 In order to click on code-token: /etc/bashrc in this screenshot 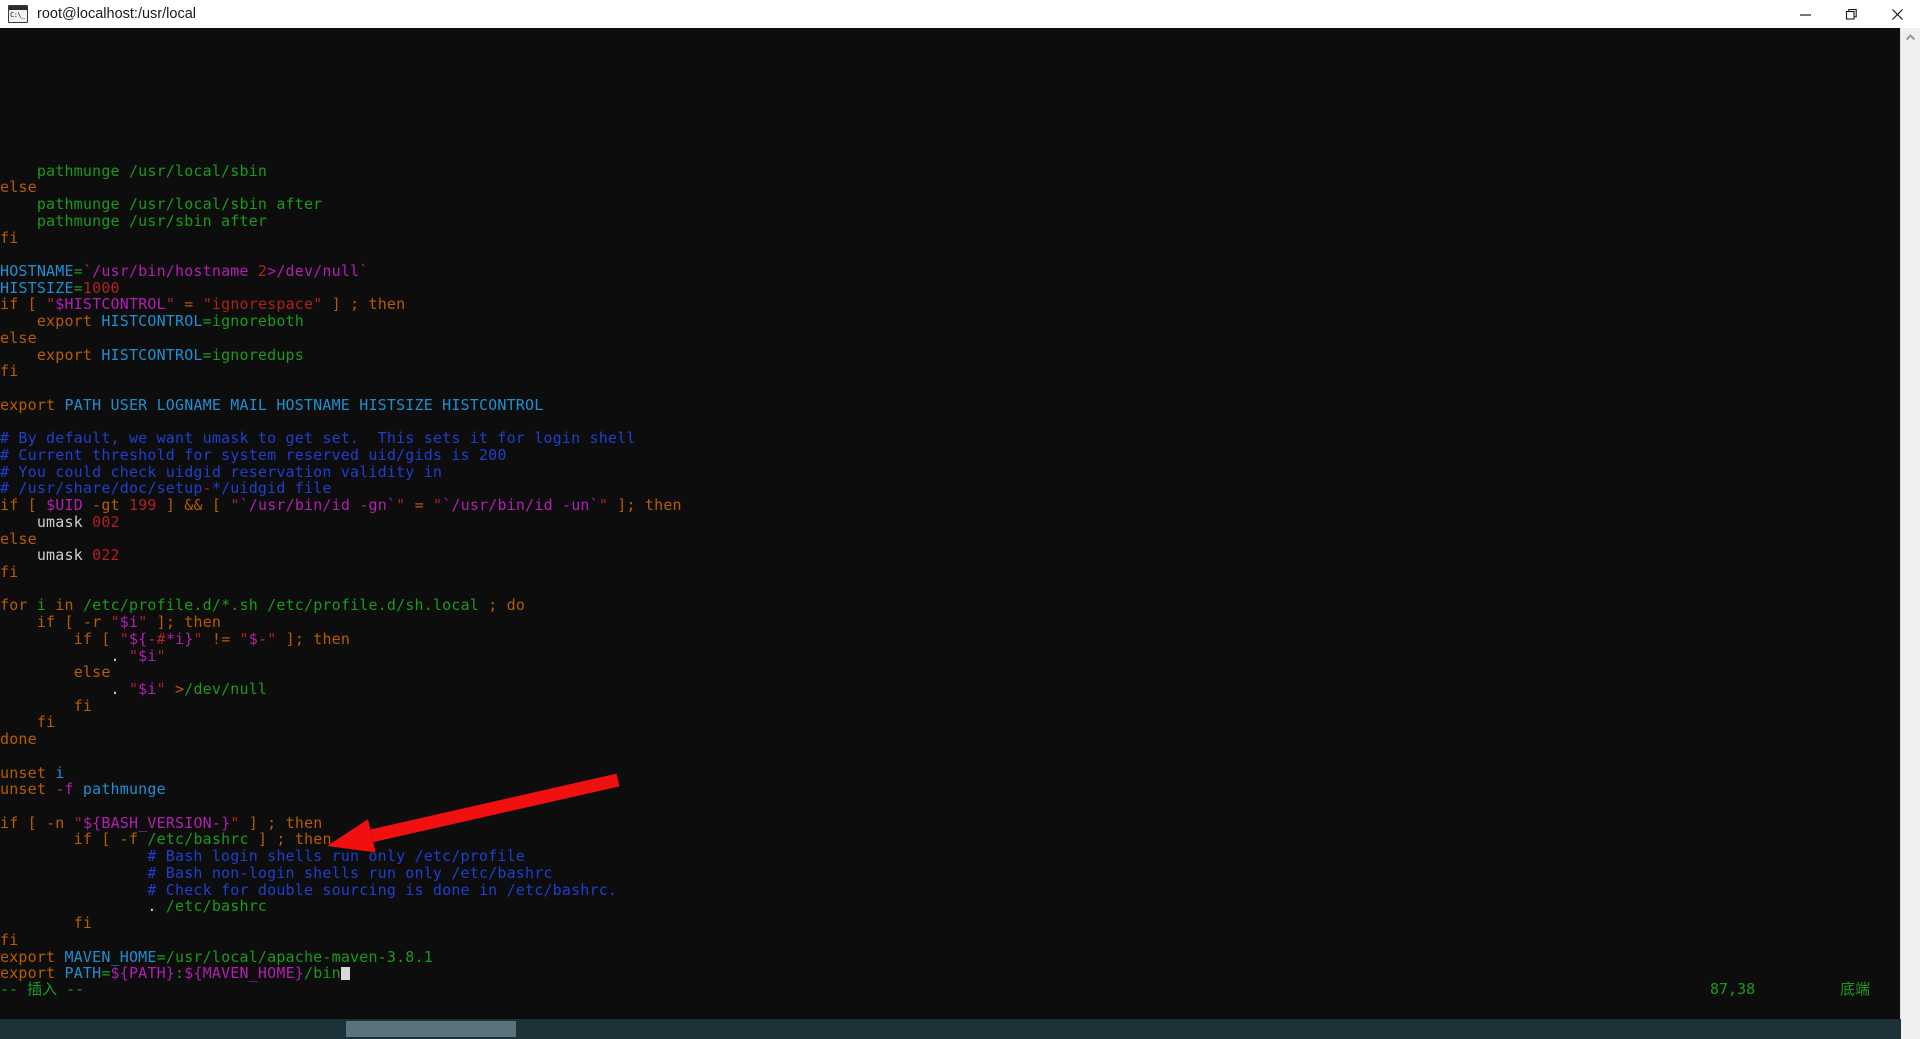, I will do `click(216, 906)`.